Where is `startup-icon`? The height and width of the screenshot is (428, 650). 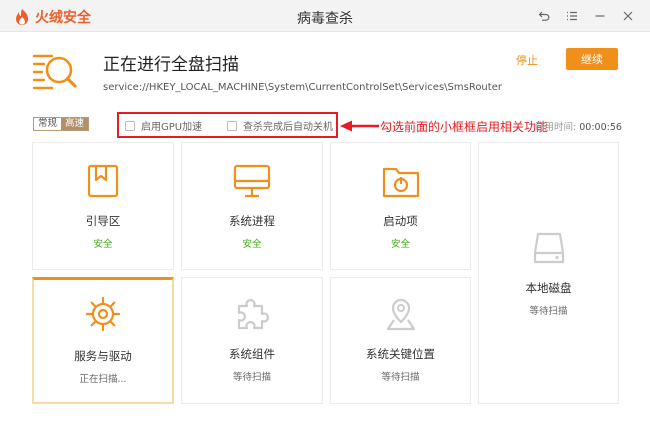
startup-icon is located at coordinates (400, 181).